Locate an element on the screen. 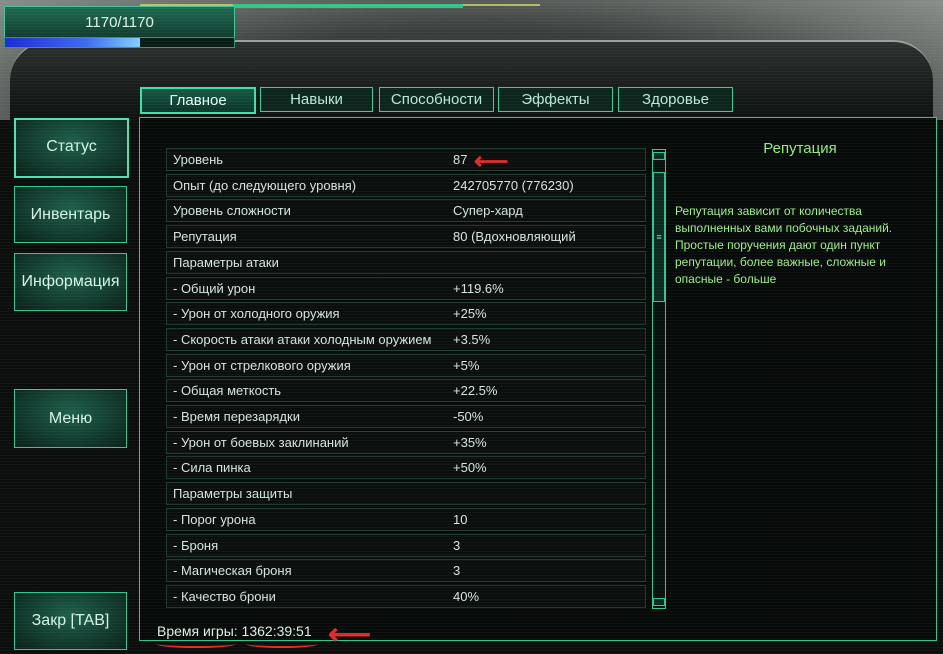 Image resolution: width=943 pixels, height=654 pixels. stat-value: 87 is located at coordinates (460, 159).